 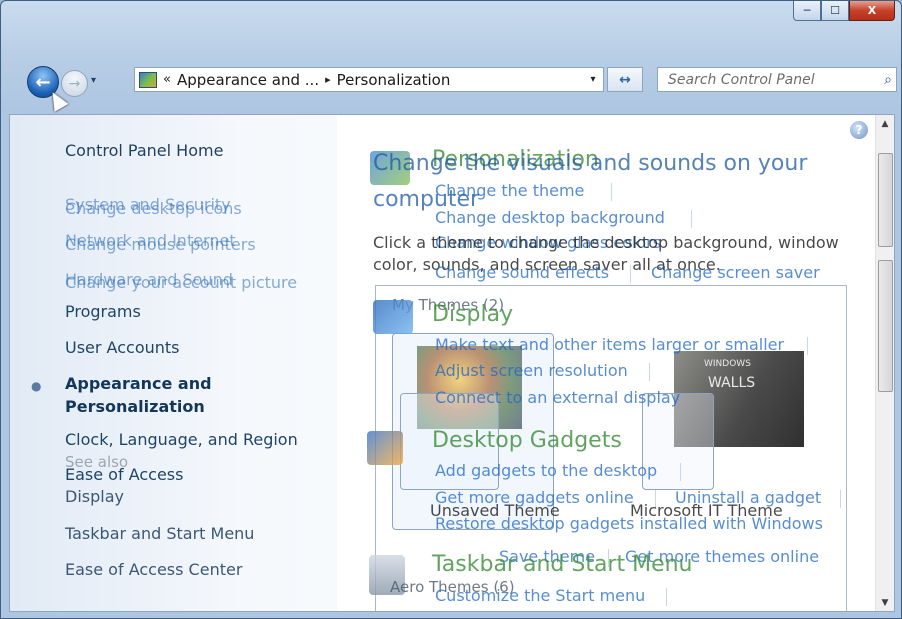 I want to click on link-desktop-background: Change desktop background, so click(x=550, y=217).